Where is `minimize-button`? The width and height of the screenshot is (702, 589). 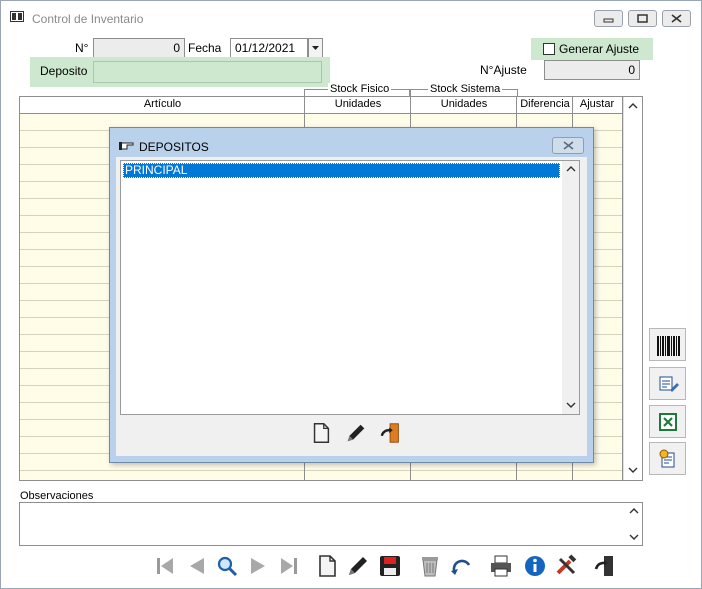
minimize-button is located at coordinates (608, 18).